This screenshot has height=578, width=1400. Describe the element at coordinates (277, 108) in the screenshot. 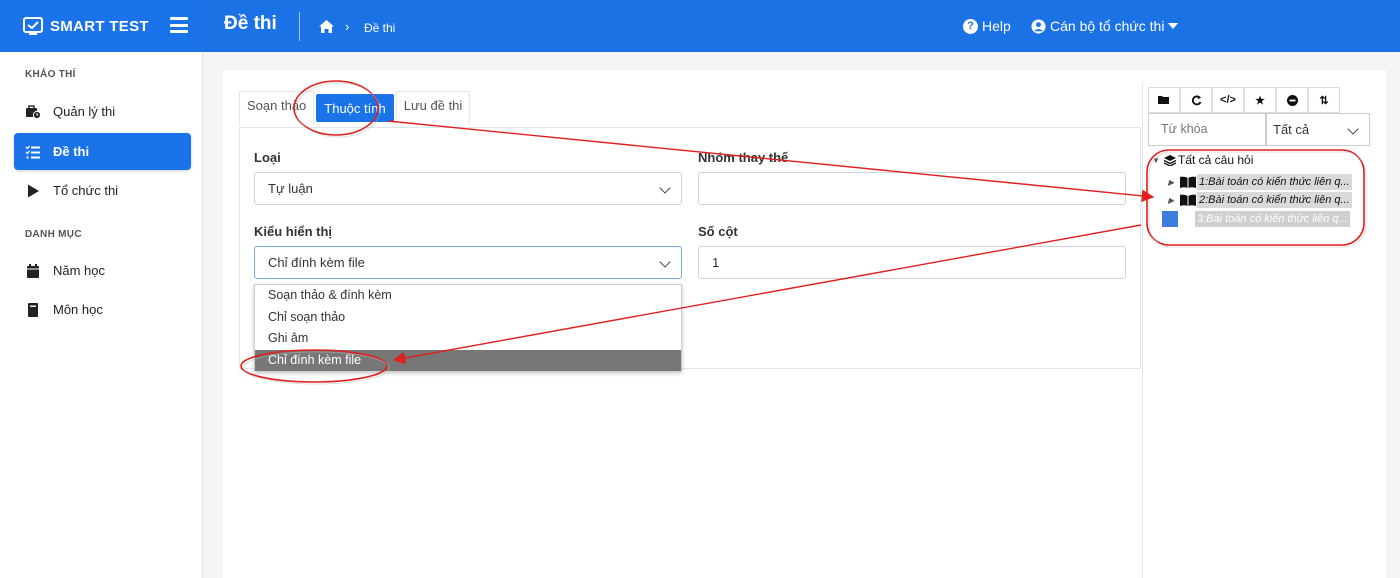

I see `tab-soan-thao: Soạn thảo` at that location.